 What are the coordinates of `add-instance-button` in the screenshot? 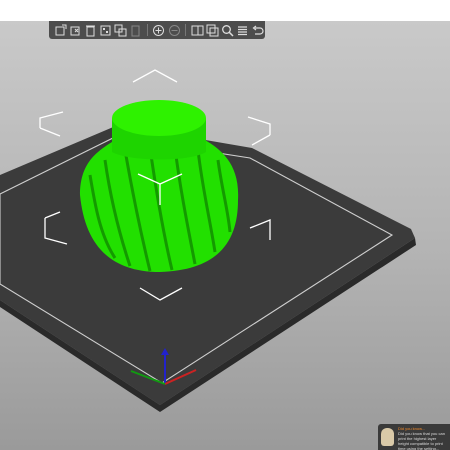 It's located at (159, 30).